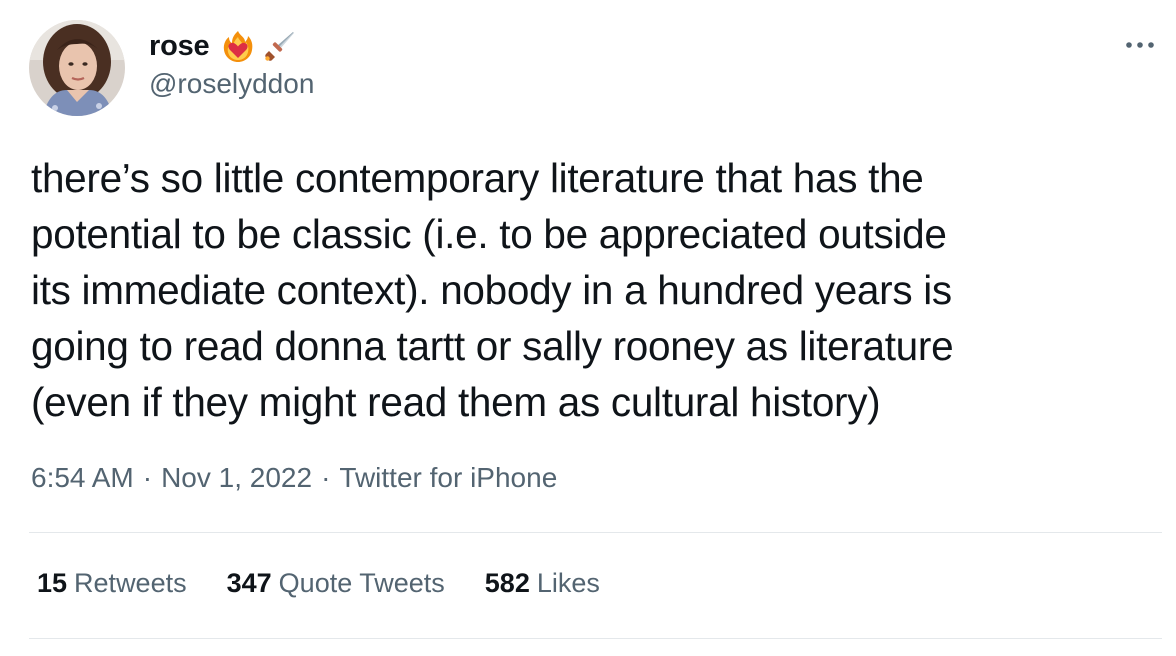 Image resolution: width=1176 pixels, height=656 pixels. Describe the element at coordinates (130, 583) in the screenshot. I see `retweets-label: Retweets` at that location.